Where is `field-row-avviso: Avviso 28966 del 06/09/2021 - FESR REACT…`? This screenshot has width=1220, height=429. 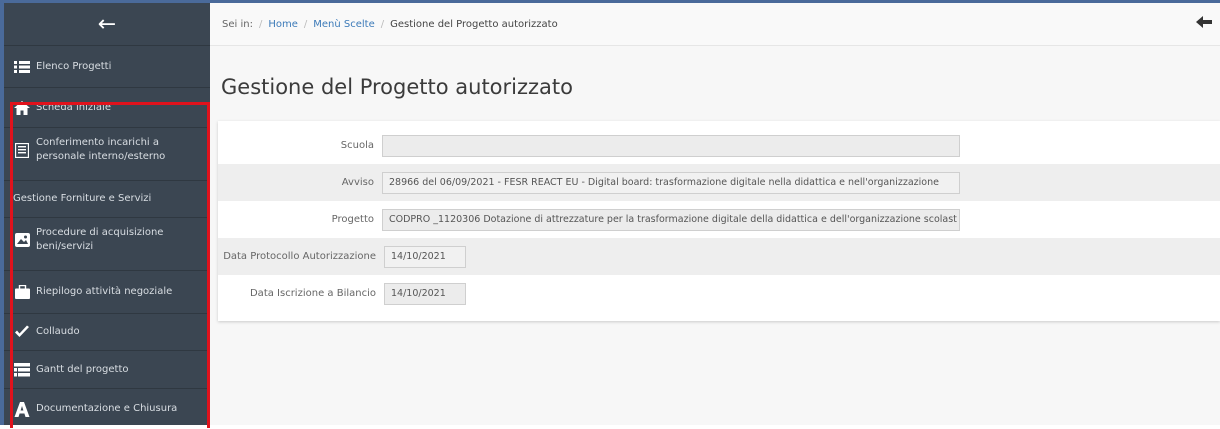
field-row-avviso: Avviso 28966 del 06/09/2021 - FESR REACT… is located at coordinates (719, 182).